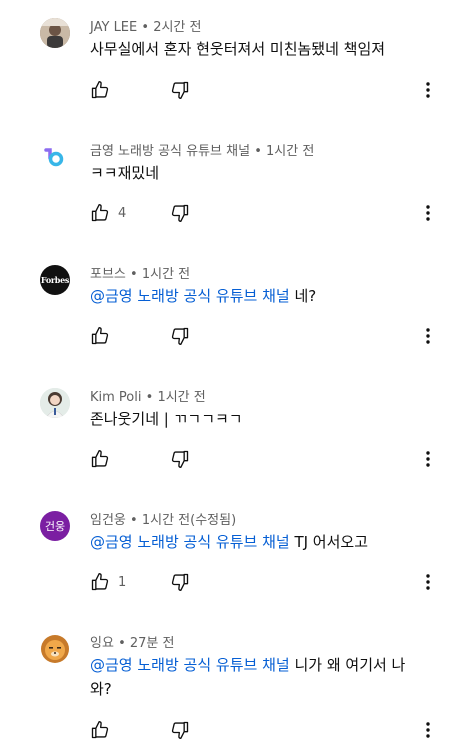 This screenshot has width=450, height=749. I want to click on lion-character-avatar-icon, so click(55, 649).